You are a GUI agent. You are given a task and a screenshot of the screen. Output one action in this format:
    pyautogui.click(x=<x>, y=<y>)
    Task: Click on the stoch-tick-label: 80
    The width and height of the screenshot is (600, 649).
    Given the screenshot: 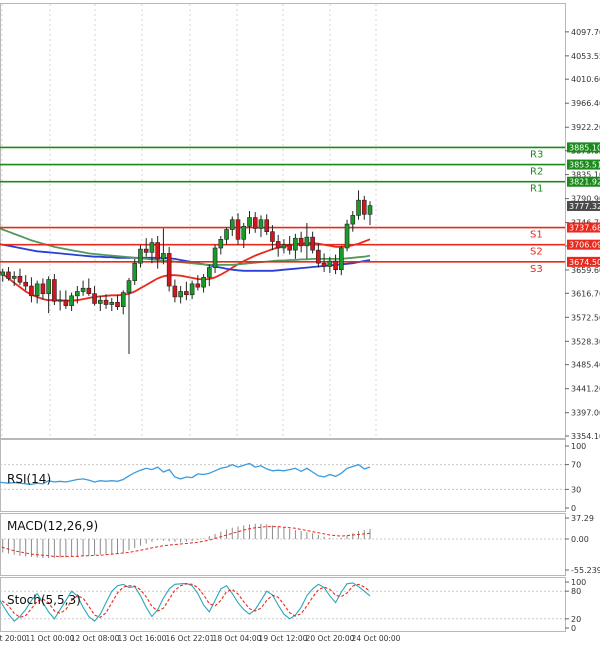 What is the action you would take?
    pyautogui.click(x=576, y=591)
    